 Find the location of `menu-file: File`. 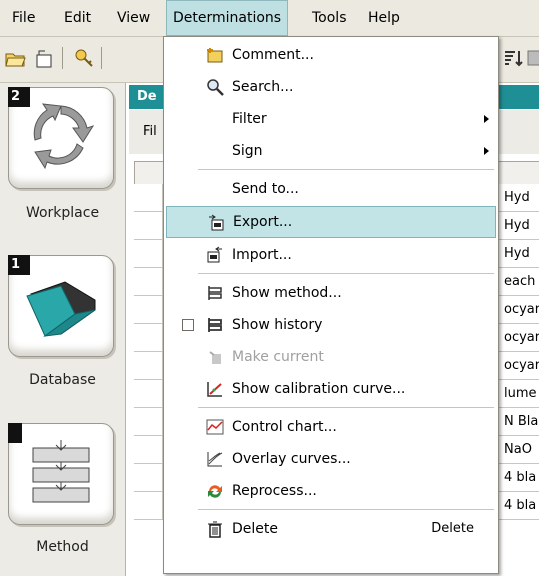

menu-file: File is located at coordinates (23, 18).